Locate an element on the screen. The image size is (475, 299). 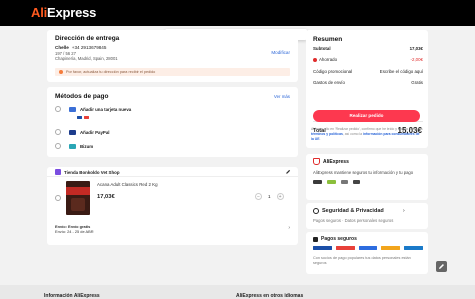
product-name: Acana Adult Classics Red 2 Kg is located at coordinates (127, 184).